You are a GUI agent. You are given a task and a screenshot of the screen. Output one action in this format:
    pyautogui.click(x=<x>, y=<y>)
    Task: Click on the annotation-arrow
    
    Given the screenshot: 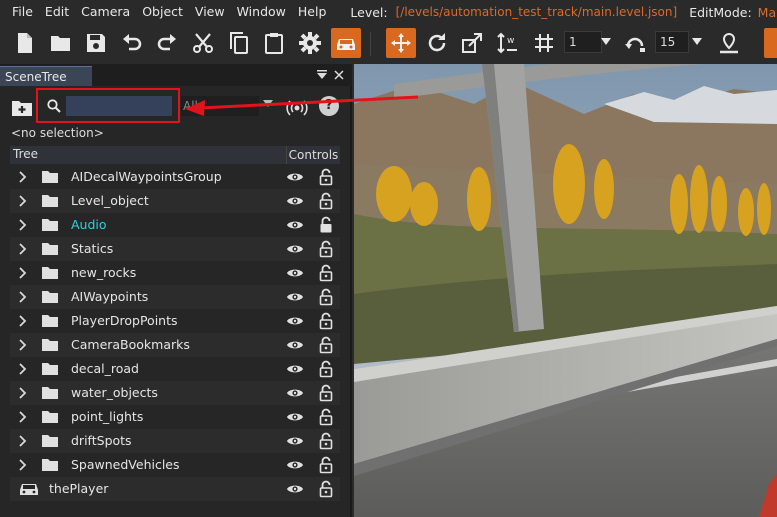 What is the action you would take?
    pyautogui.click(x=302, y=105)
    